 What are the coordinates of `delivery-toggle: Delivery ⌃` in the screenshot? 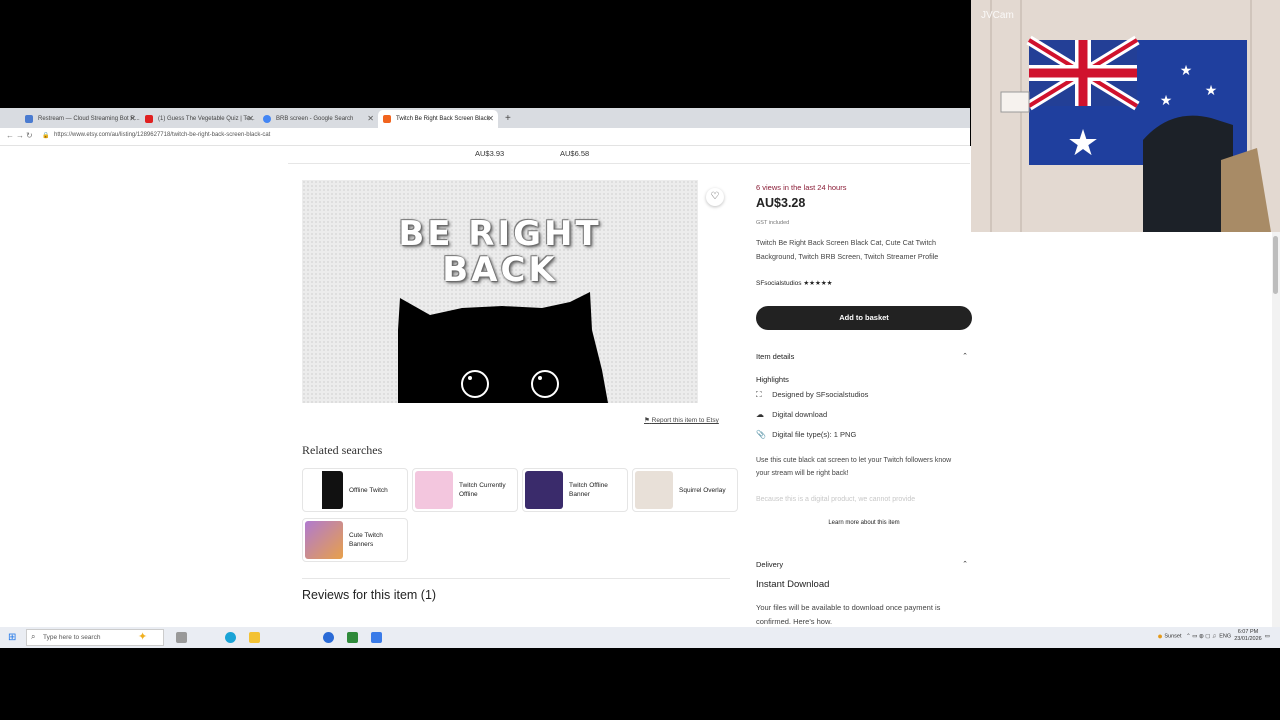 It's located at (864, 564).